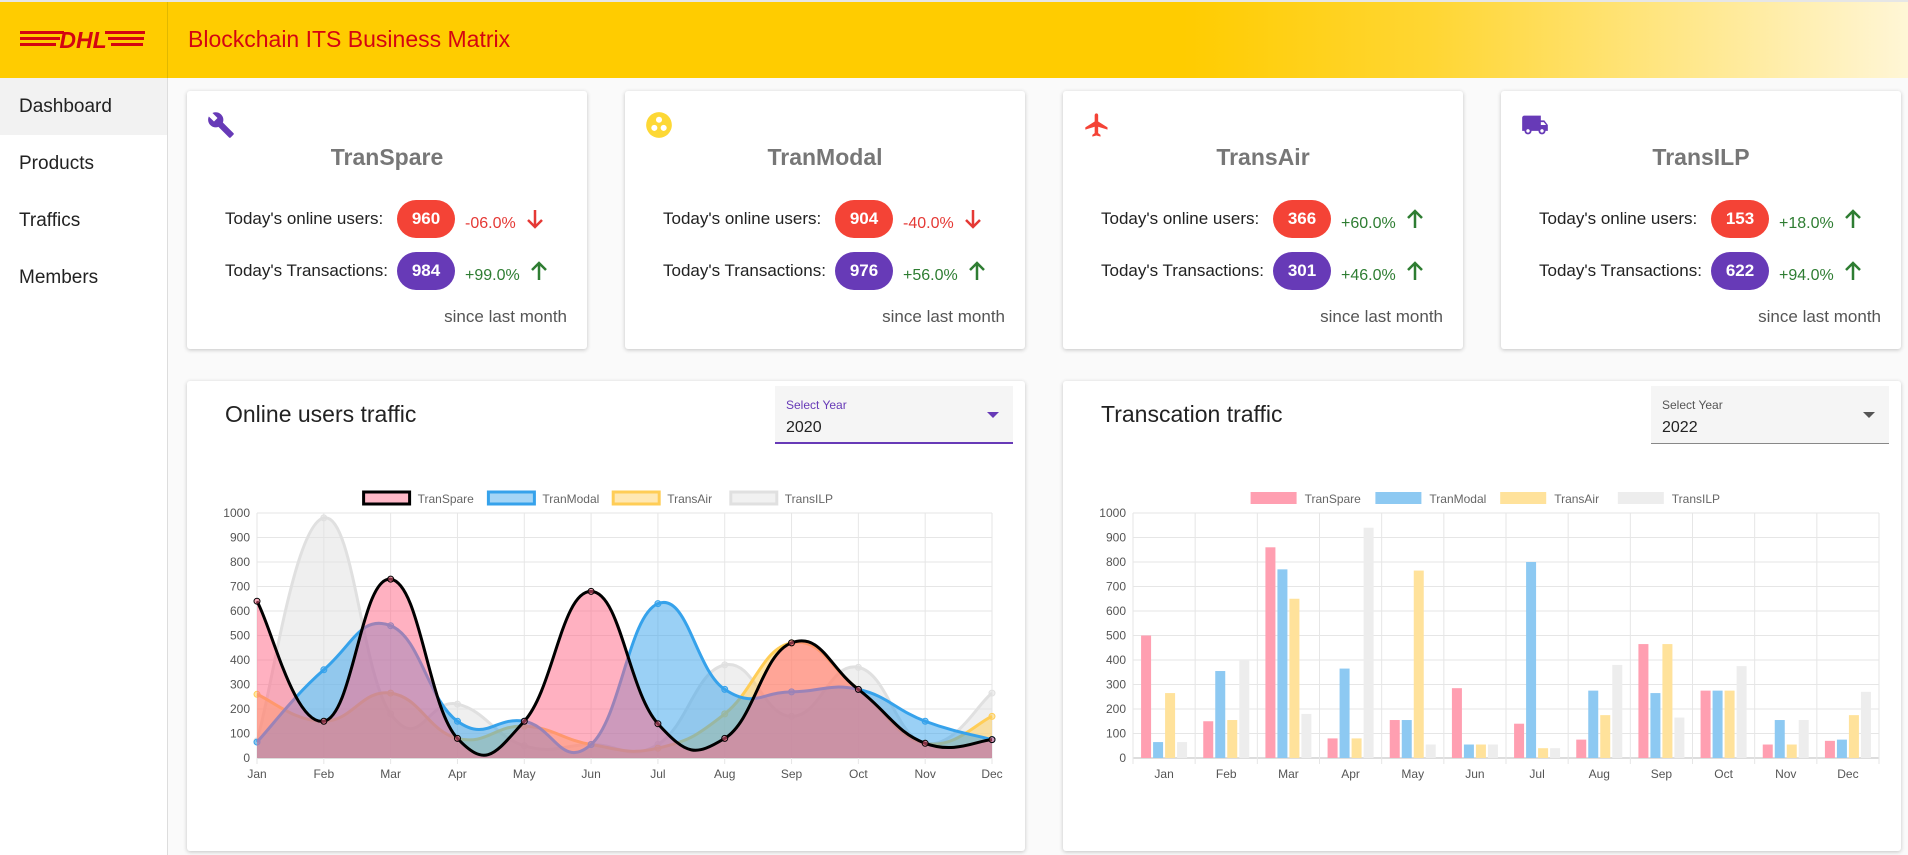  I want to click on users-row: Today's online users: 153 +18.0%, so click(1700, 219).